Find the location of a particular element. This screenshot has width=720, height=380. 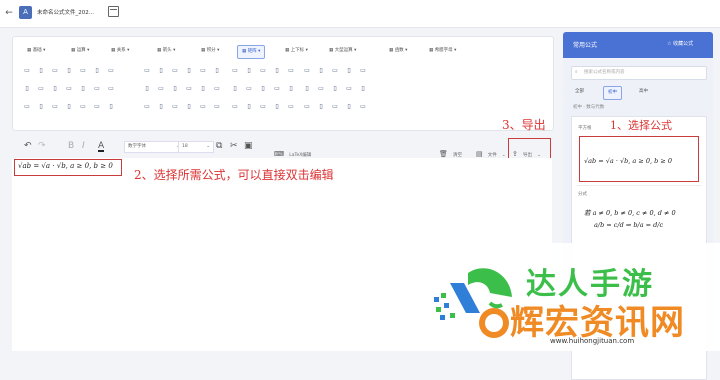

italic-icon: I is located at coordinates (83, 146).